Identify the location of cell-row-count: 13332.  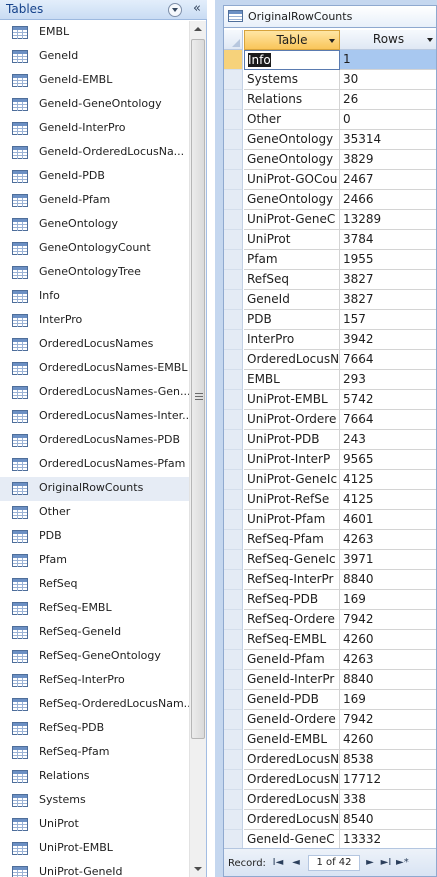
(388, 839).